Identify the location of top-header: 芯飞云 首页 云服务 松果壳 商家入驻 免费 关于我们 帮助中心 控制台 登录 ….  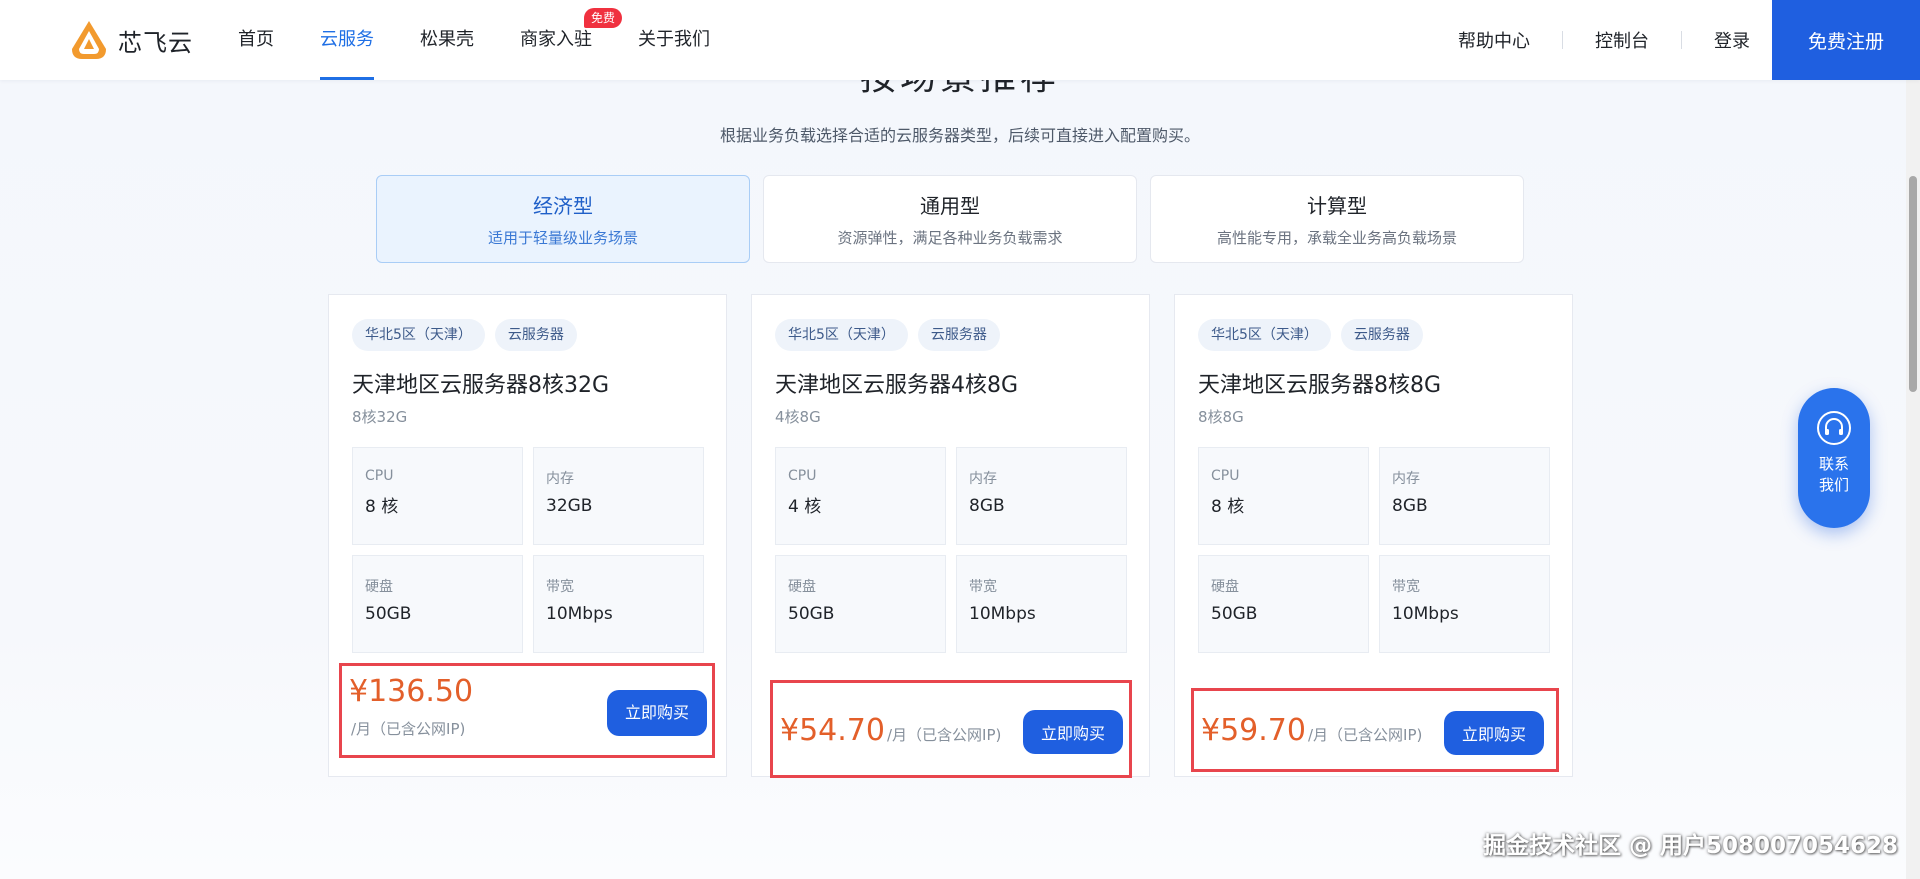
(960, 40).